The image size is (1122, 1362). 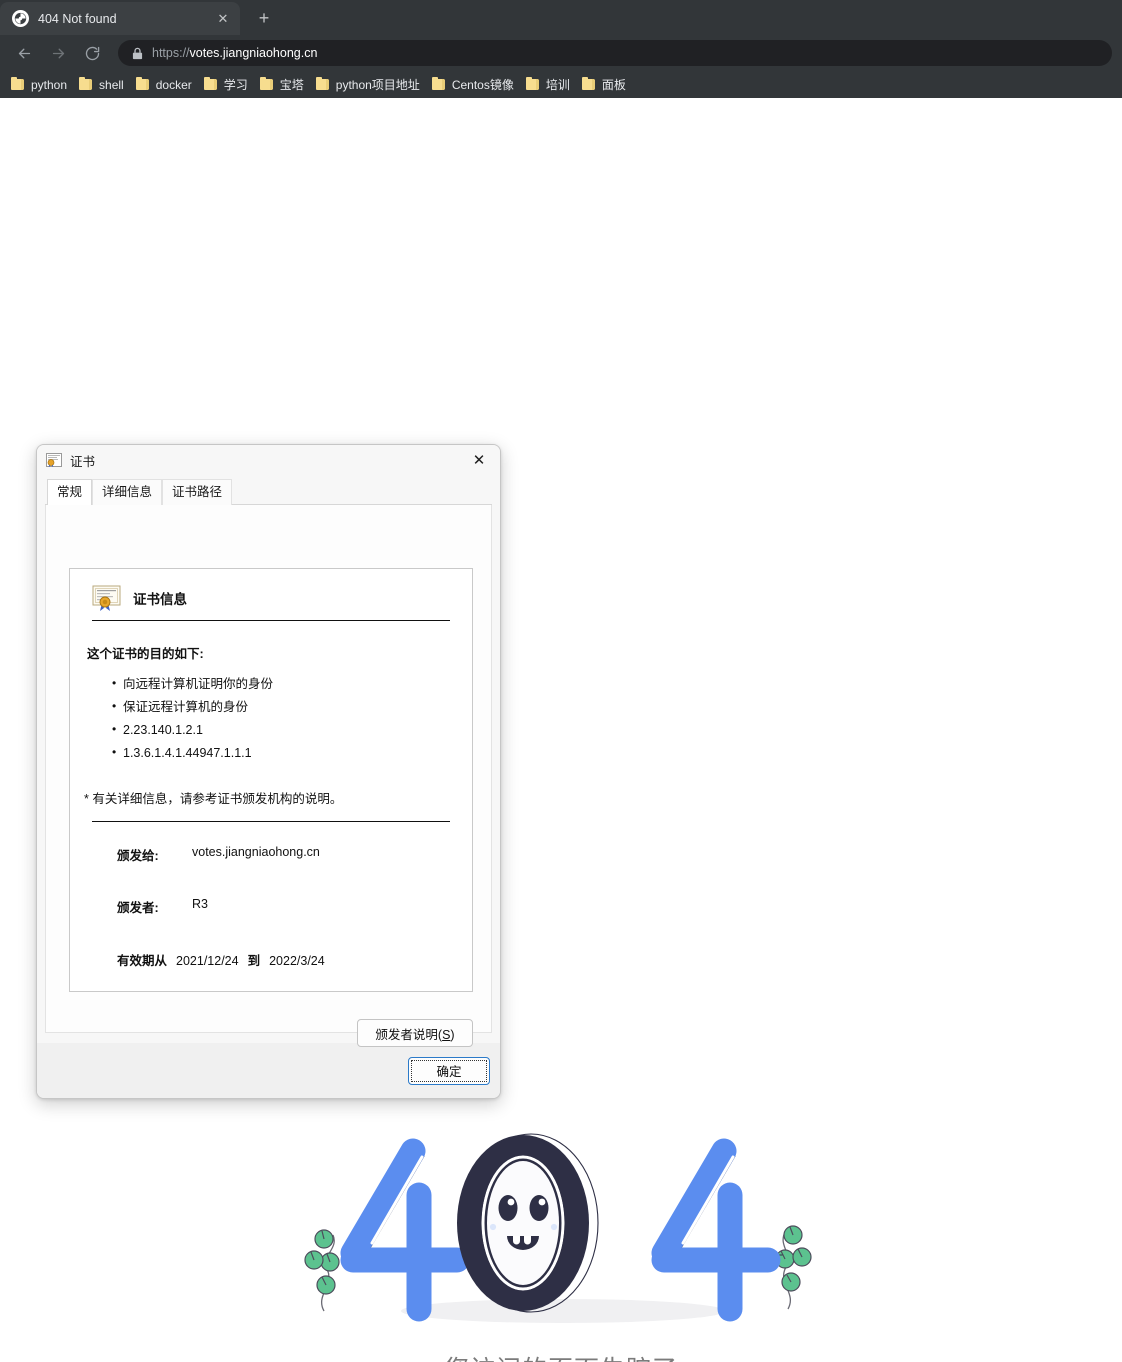 I want to click on tab-close-icon: ✕, so click(x=223, y=19).